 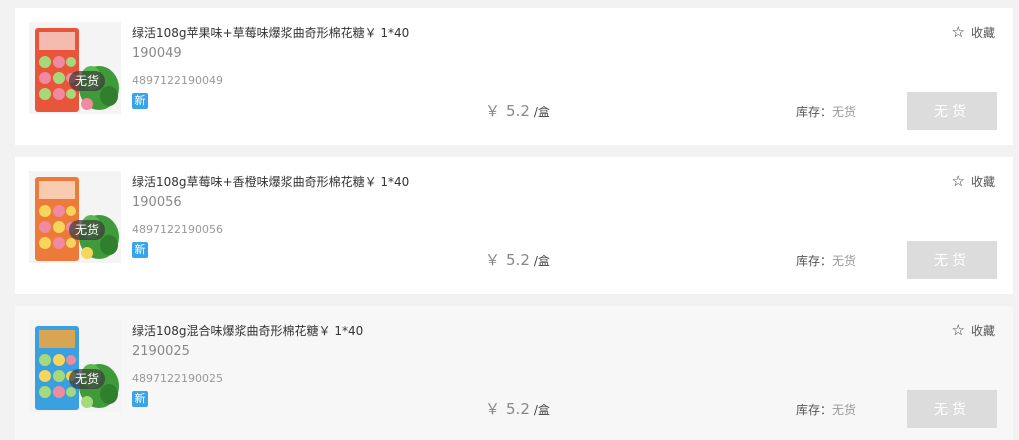 What do you see at coordinates (177, 80) in the screenshot?
I see `product-barcode: 4897122190049` at bounding box center [177, 80].